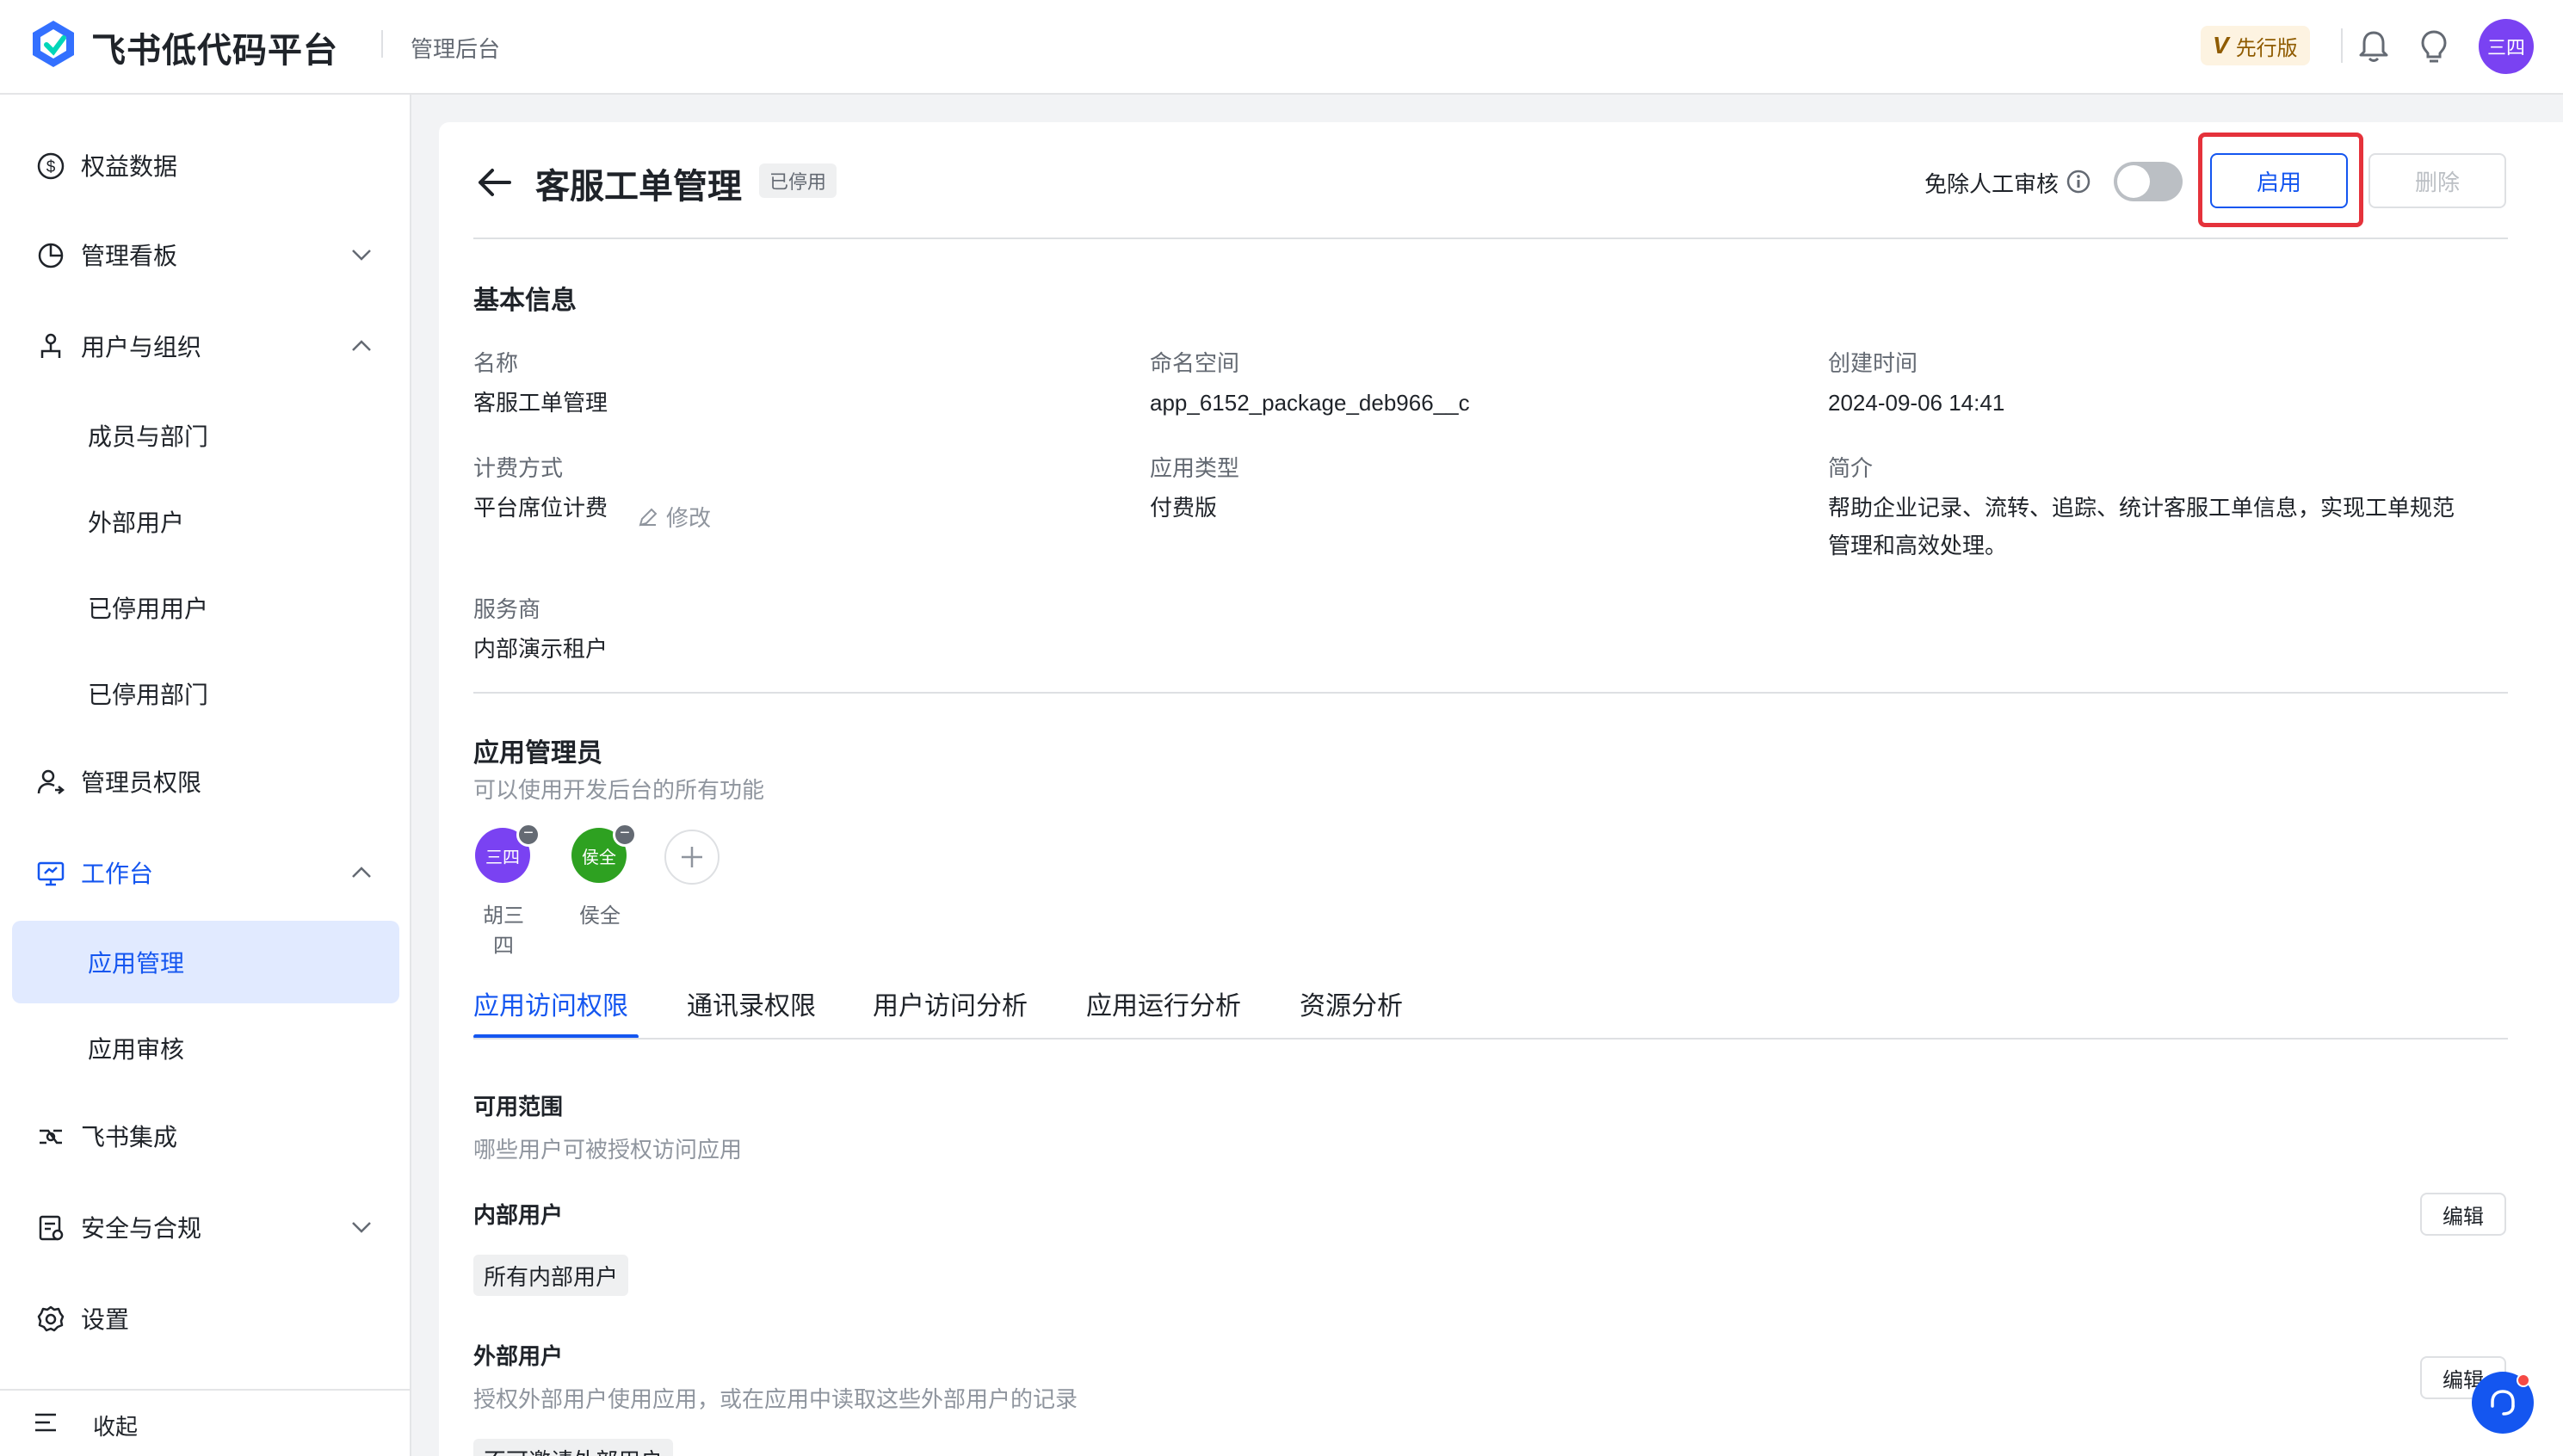 Image resolution: width=2563 pixels, height=1456 pixels. What do you see at coordinates (1851, 468) in the screenshot?
I see `intro-label: 简介` at bounding box center [1851, 468].